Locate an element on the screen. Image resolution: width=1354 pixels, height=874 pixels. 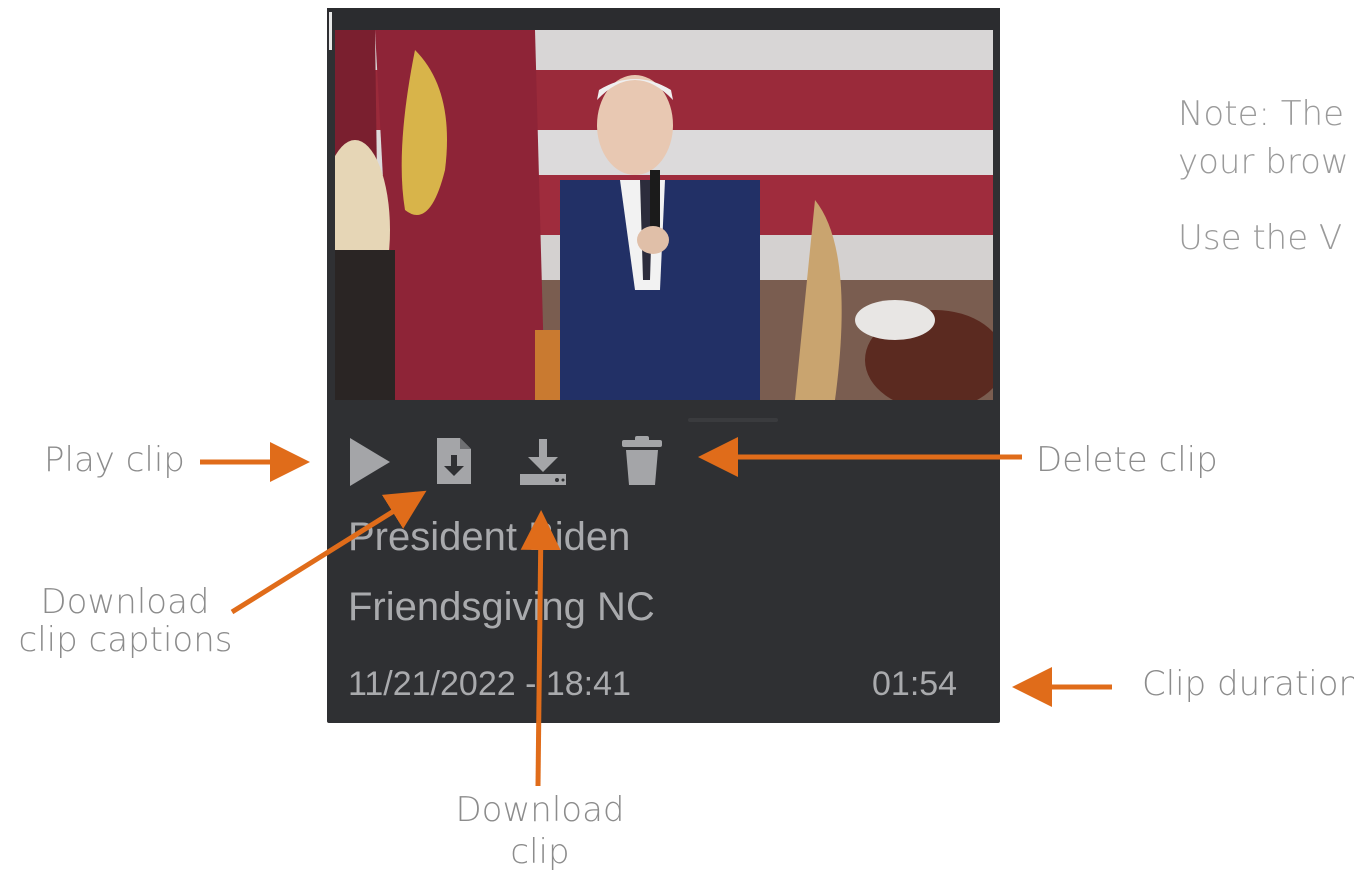
card-header-bar is located at coordinates (663, 29).